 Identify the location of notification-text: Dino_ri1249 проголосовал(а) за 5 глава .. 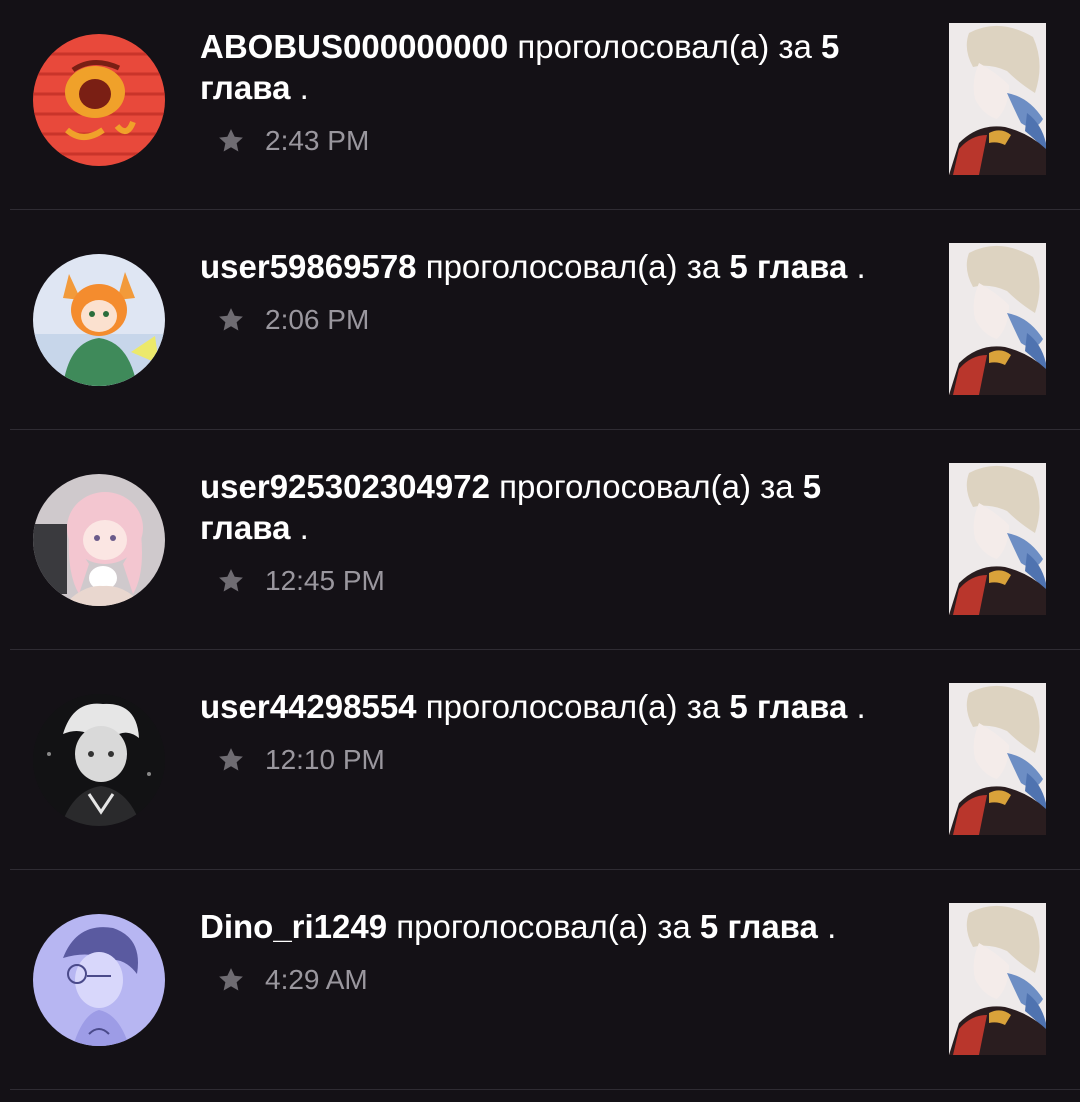
(560, 926).